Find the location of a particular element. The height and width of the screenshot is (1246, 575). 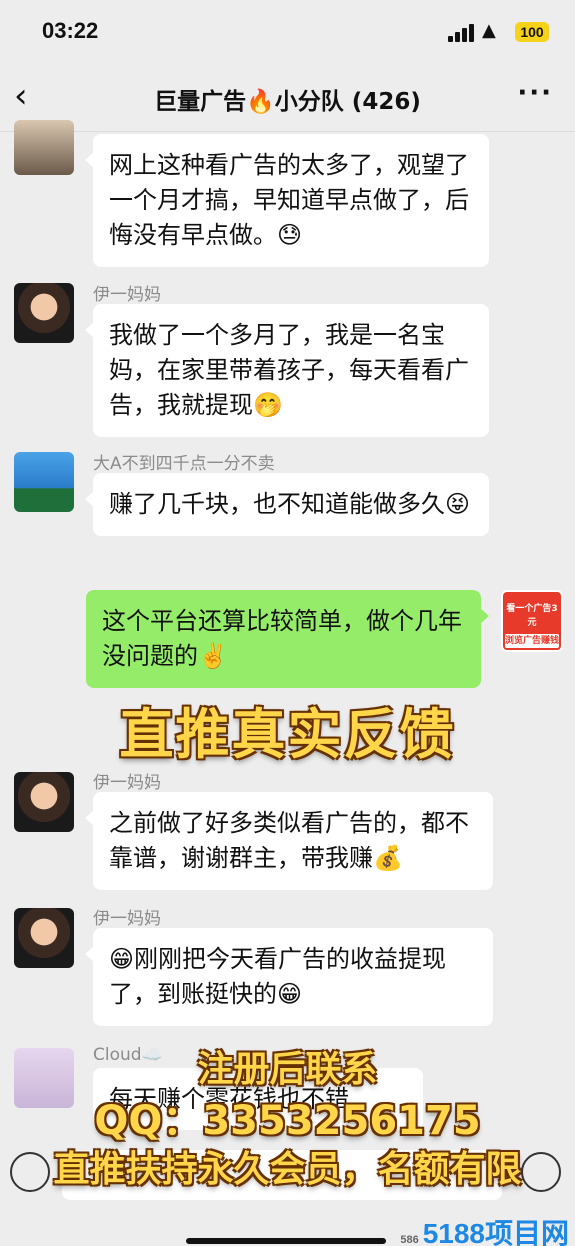

promo-line: 直推扶持永久会员，名额有限 is located at coordinates (287, 1169).